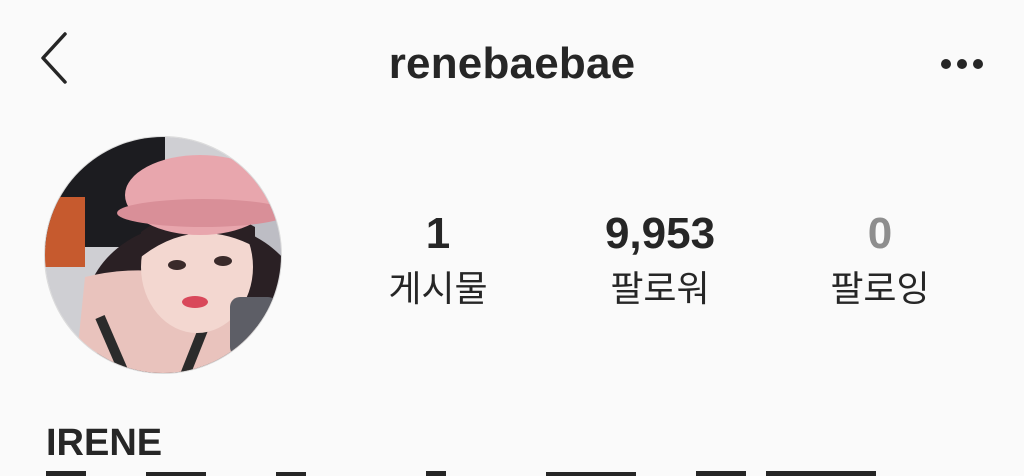 This screenshot has width=1024, height=476. I want to click on stat-following-label: 팔로잉, so click(880, 288).